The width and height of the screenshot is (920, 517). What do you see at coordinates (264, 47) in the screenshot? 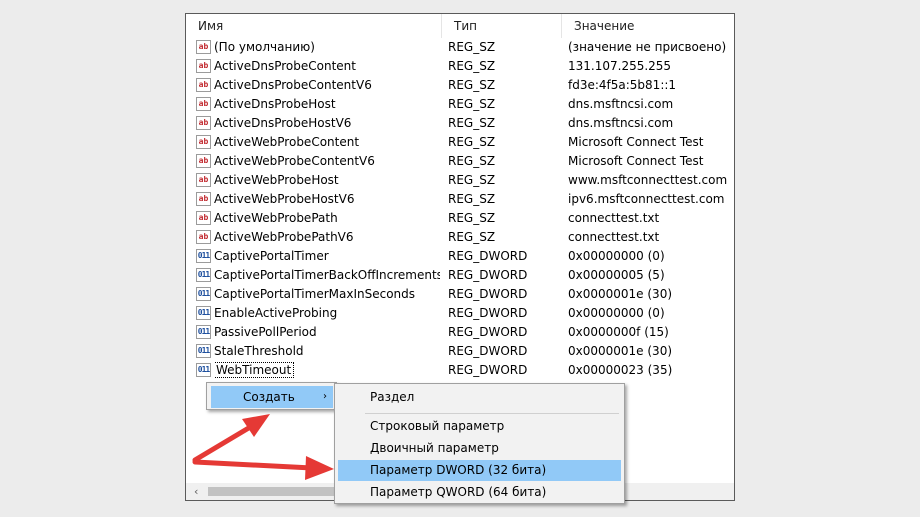
I see `row-name-text: (По умолчанию)` at bounding box center [264, 47].